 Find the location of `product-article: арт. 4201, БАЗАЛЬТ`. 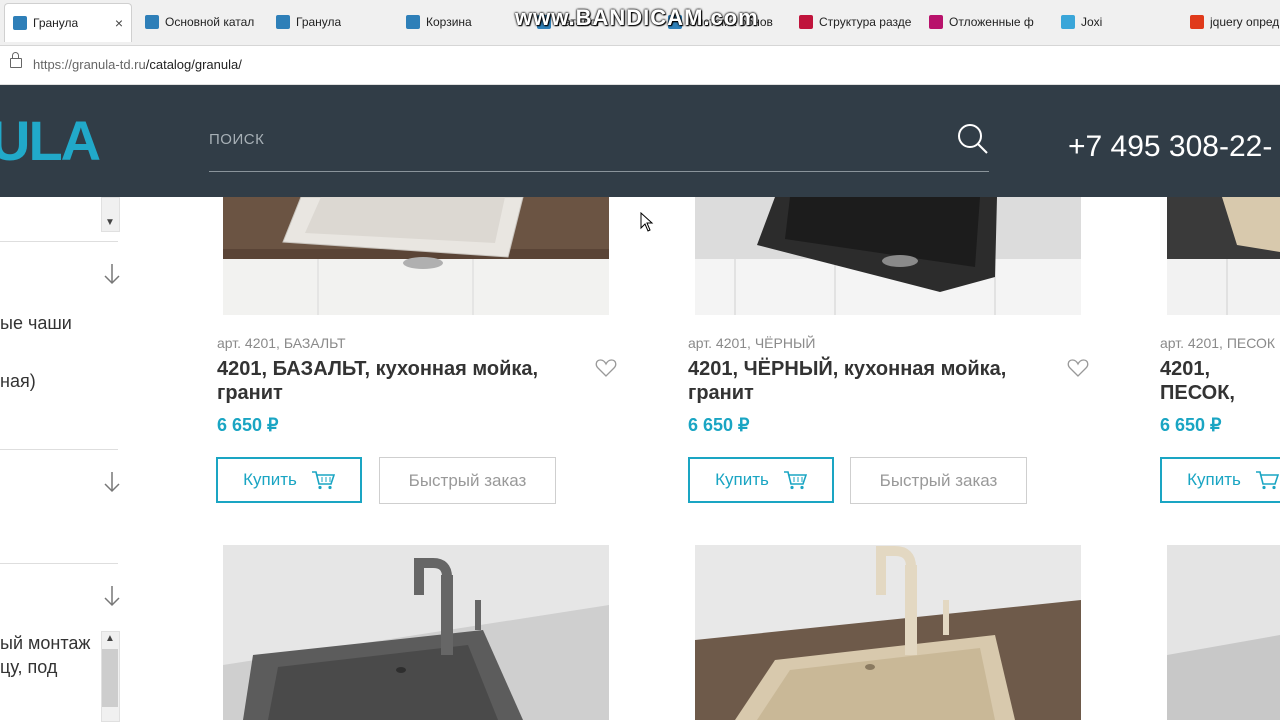

product-article: арт. 4201, БАЗАЛЬТ is located at coordinates (281, 343).